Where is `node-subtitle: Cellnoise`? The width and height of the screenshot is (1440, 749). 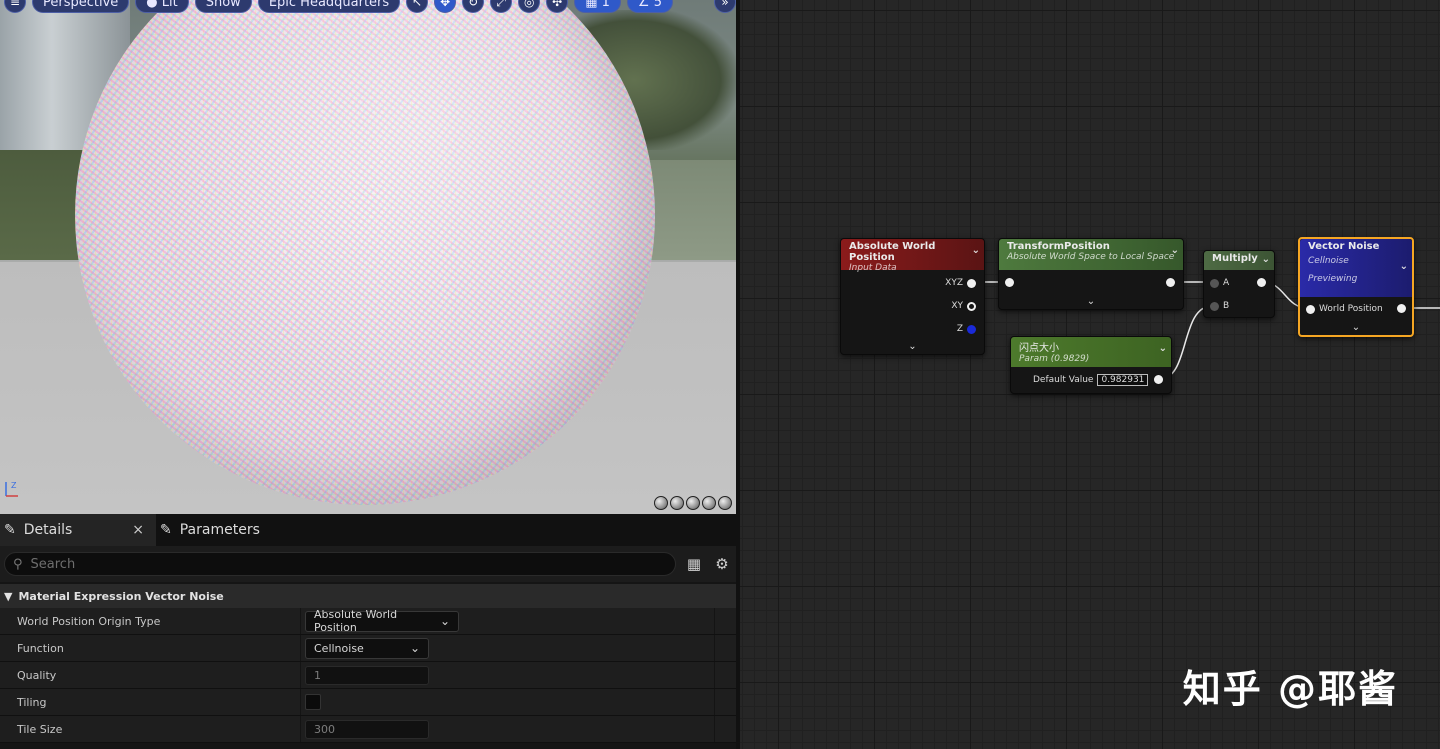
node-subtitle: Cellnoise is located at coordinates (1328, 261).